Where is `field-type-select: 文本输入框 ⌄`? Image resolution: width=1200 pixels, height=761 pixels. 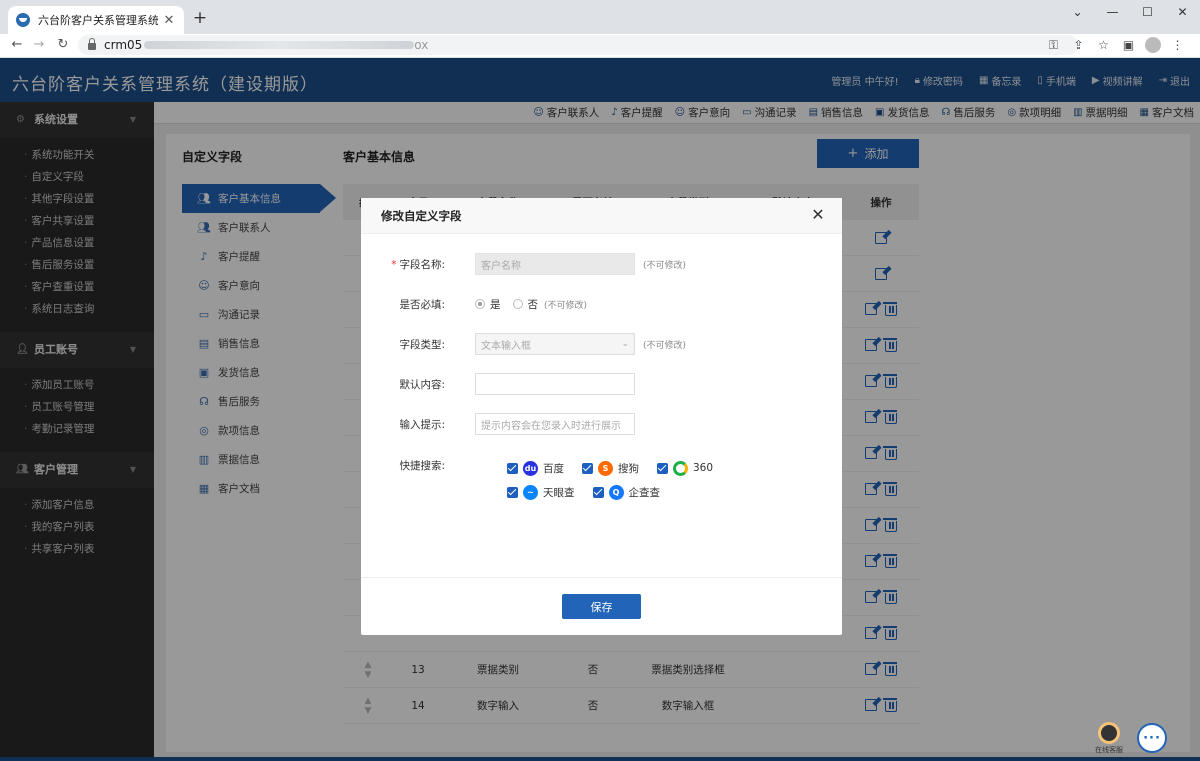
field-type-select: 文本输入框 ⌄ is located at coordinates (555, 344).